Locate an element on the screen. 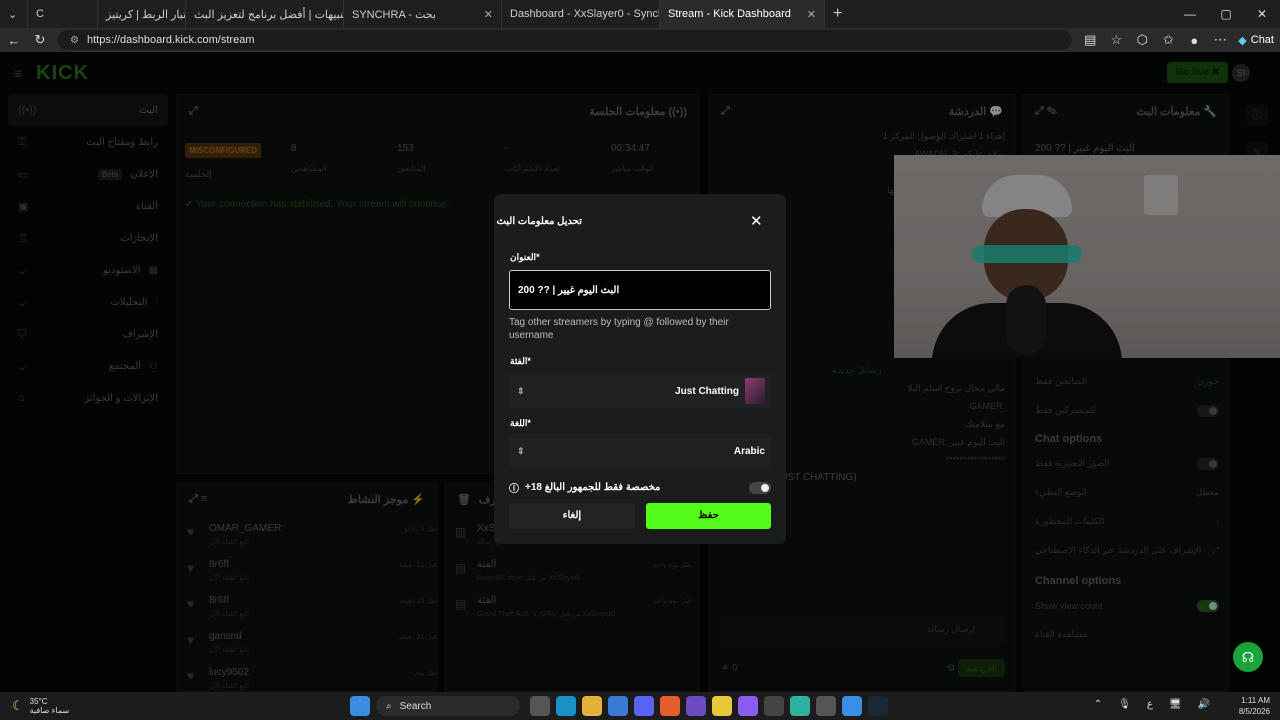 The image size is (1280, 720). cancel-button: إلغاء is located at coordinates (572, 516).